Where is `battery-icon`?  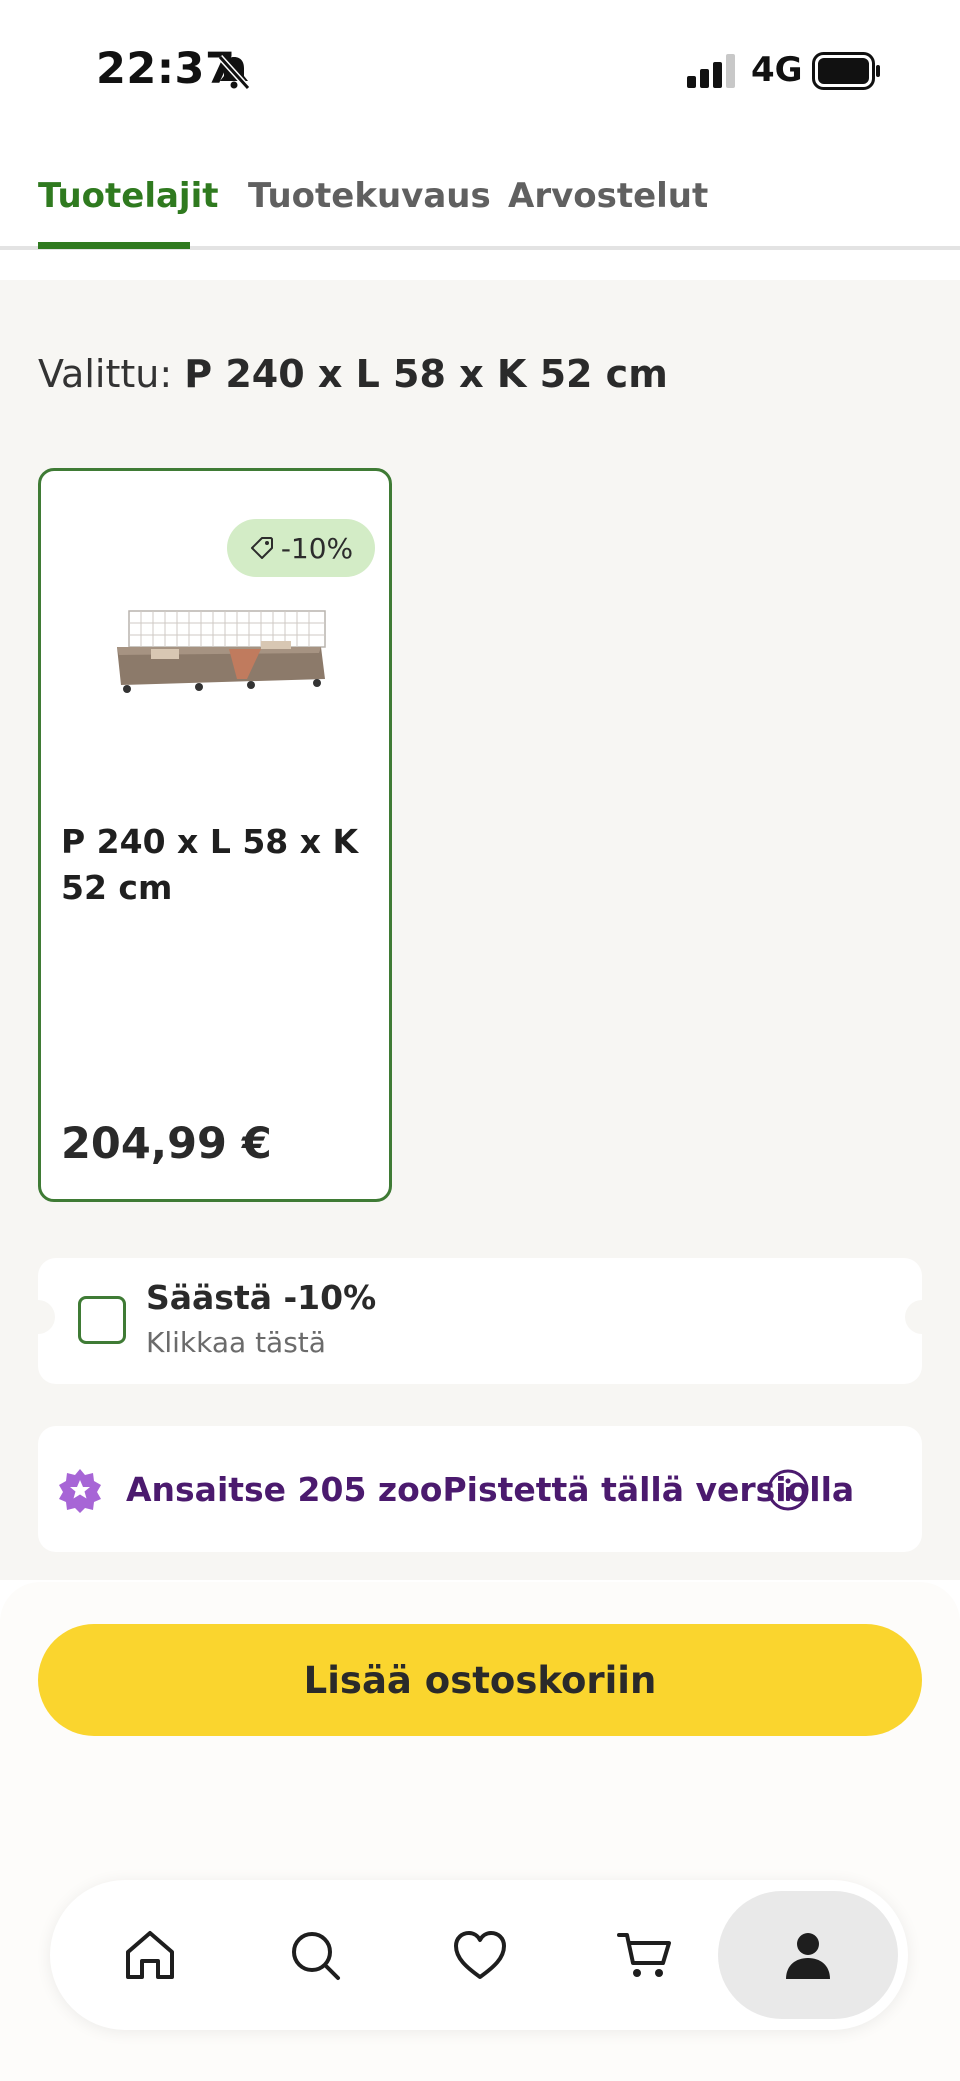 battery-icon is located at coordinates (846, 71).